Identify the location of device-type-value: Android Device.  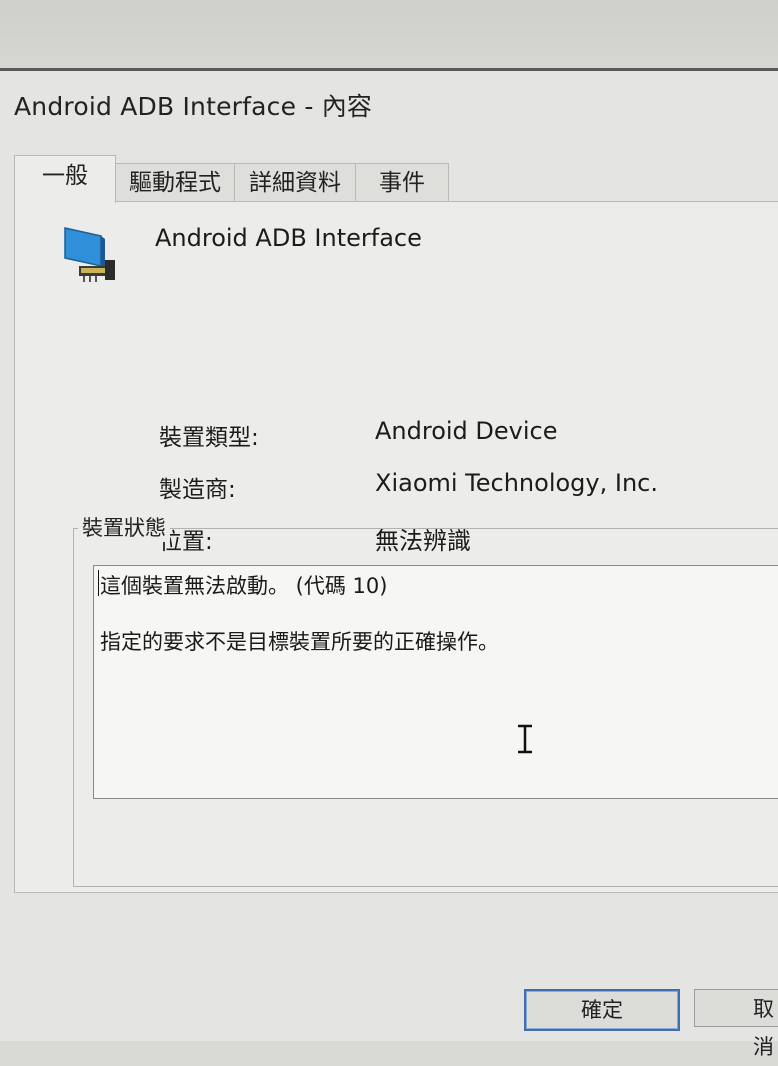
(466, 431).